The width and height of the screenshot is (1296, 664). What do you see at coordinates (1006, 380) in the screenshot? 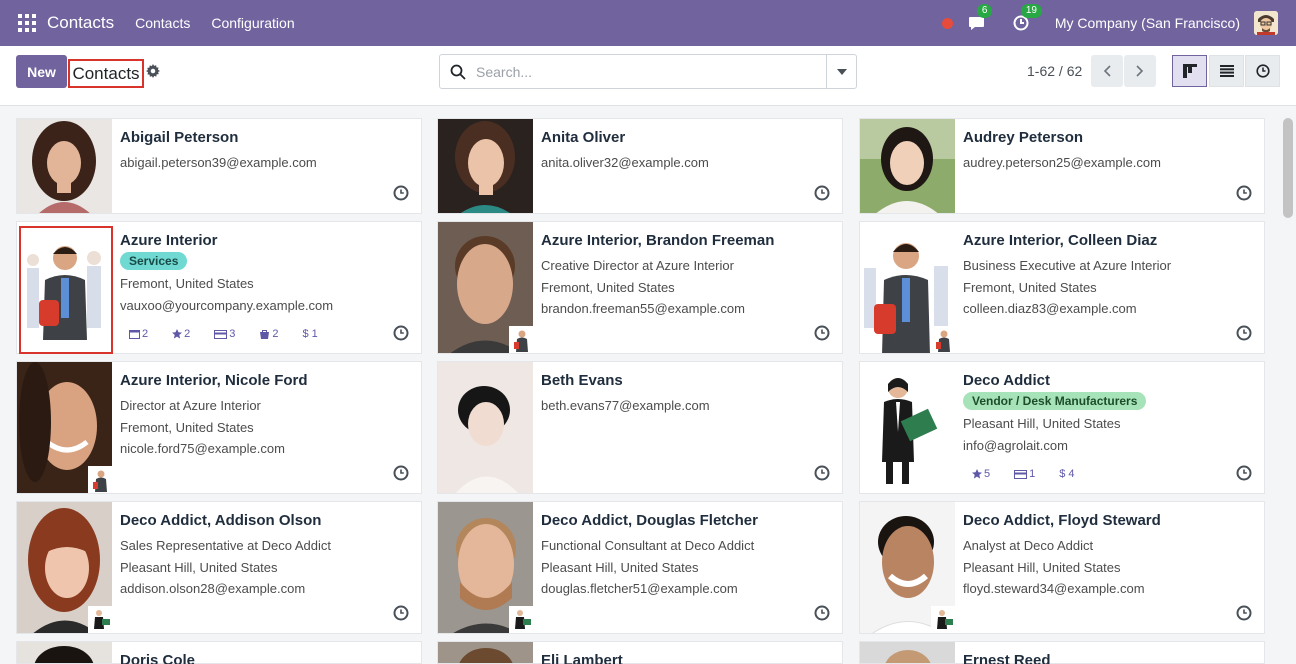
I see `contact-name: Deco Addict` at bounding box center [1006, 380].